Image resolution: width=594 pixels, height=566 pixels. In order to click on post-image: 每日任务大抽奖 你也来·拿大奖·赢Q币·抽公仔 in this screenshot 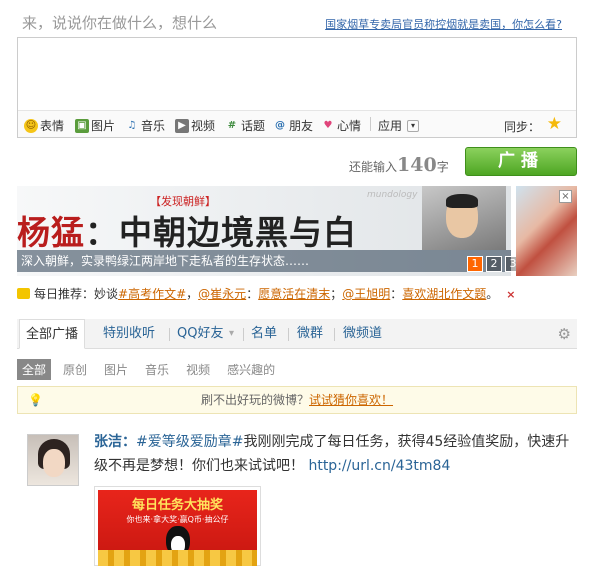, I will do `click(177, 526)`.